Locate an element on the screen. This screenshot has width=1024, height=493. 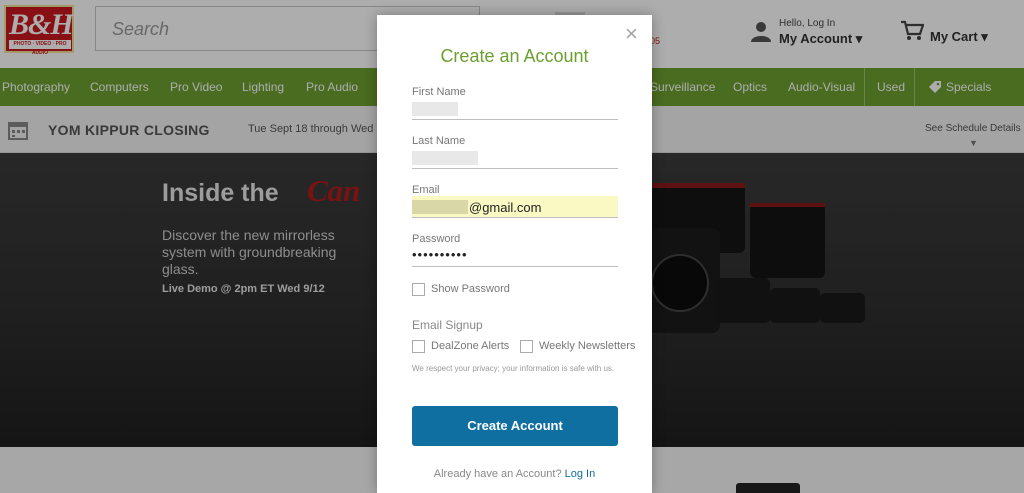
first-name-field is located at coordinates (515, 109).